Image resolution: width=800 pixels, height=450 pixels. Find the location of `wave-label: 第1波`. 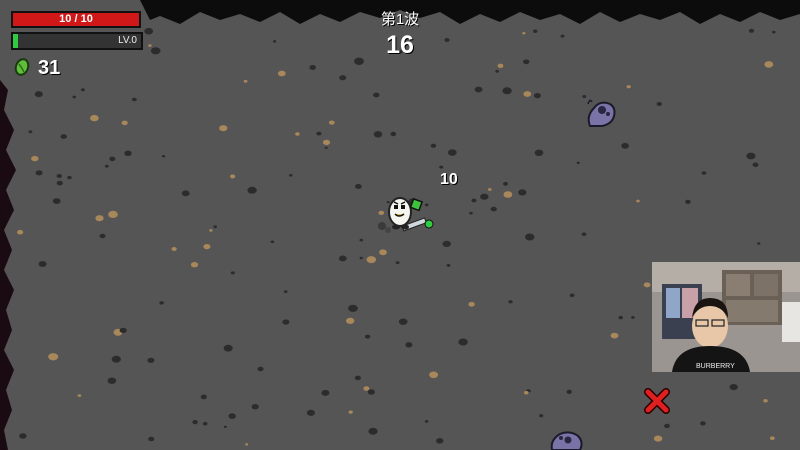

wave-label: 第1波 is located at coordinates (400, 19).